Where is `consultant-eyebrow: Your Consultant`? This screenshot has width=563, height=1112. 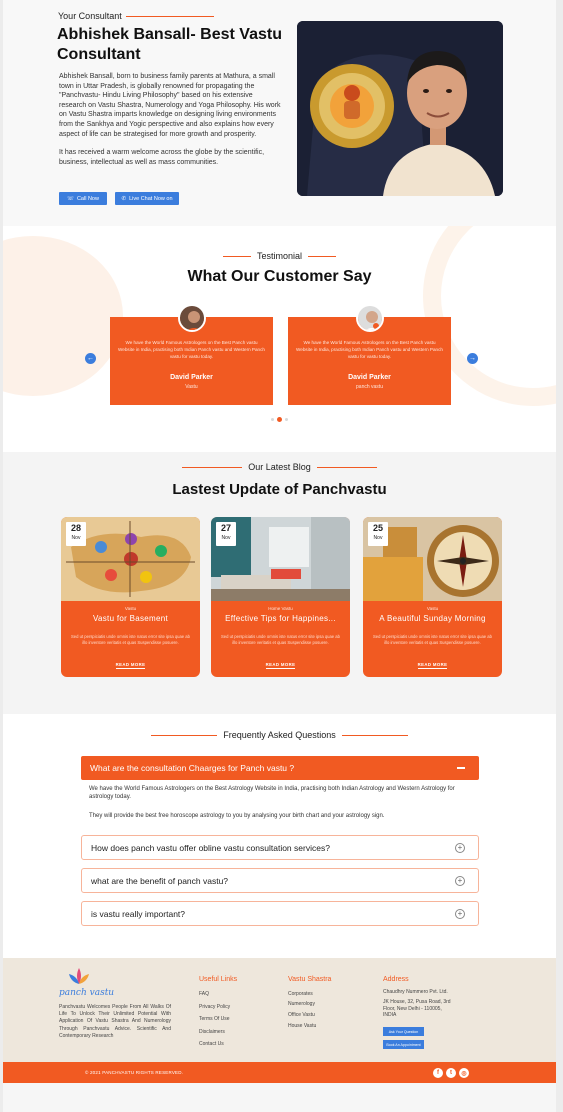 consultant-eyebrow: Your Consultant is located at coordinates (136, 16).